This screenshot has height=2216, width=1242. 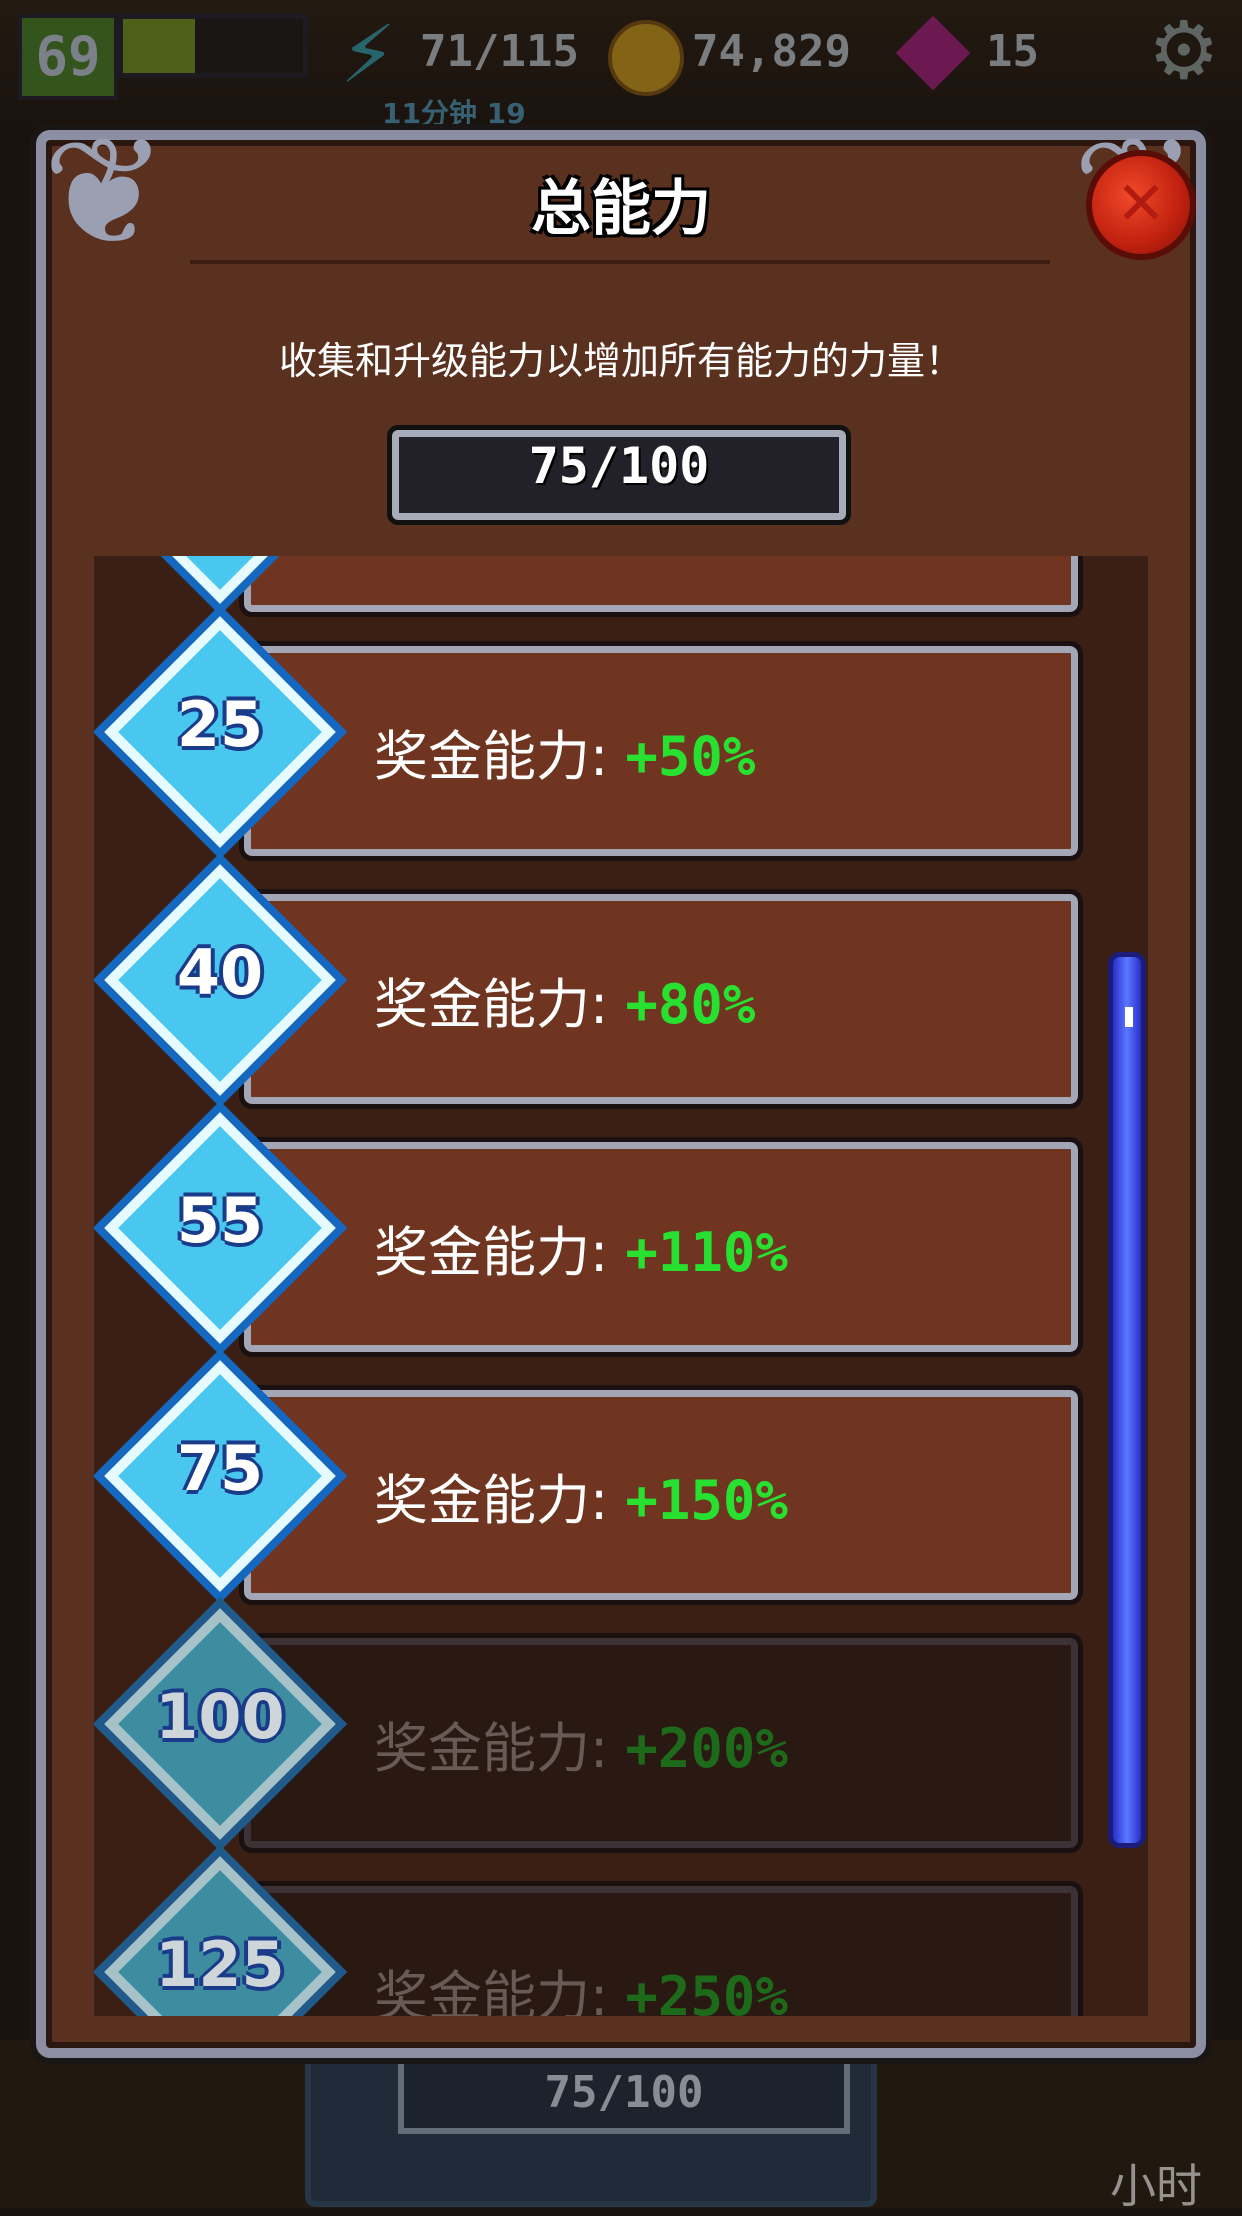 I want to click on bonus-label: 奖金能力: +110%, so click(x=581, y=1247).